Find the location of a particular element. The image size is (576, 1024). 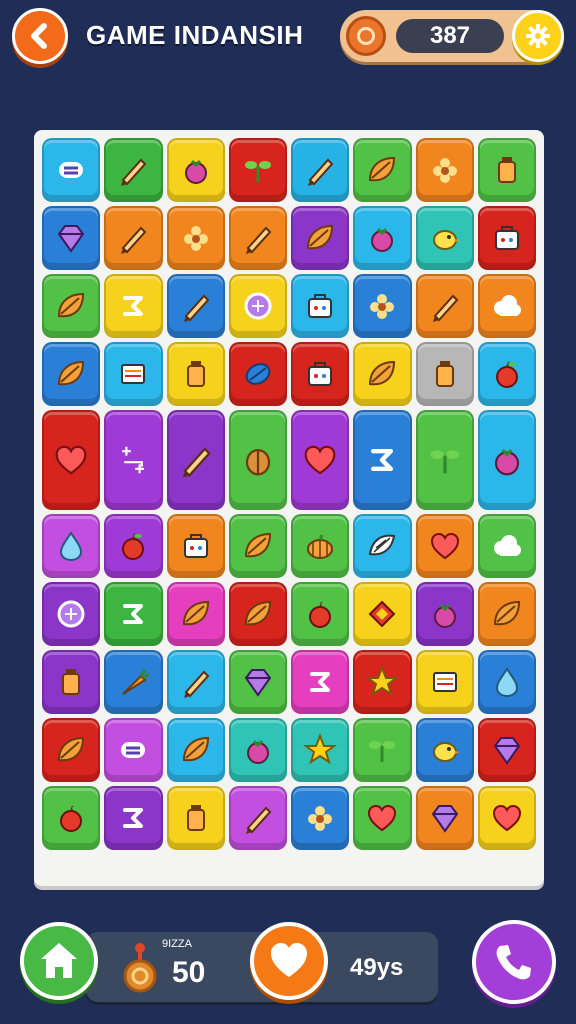

back-button is located at coordinates (40, 36).